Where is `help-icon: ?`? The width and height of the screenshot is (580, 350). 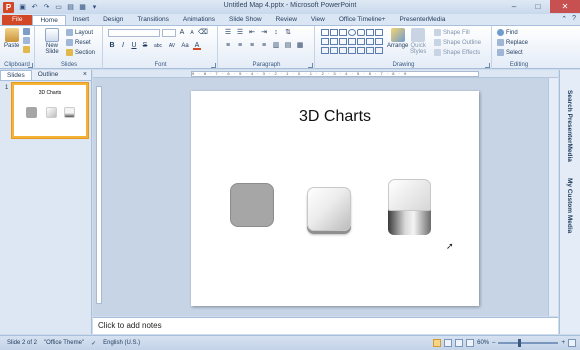
help-icon: ? is located at coordinates (574, 19).